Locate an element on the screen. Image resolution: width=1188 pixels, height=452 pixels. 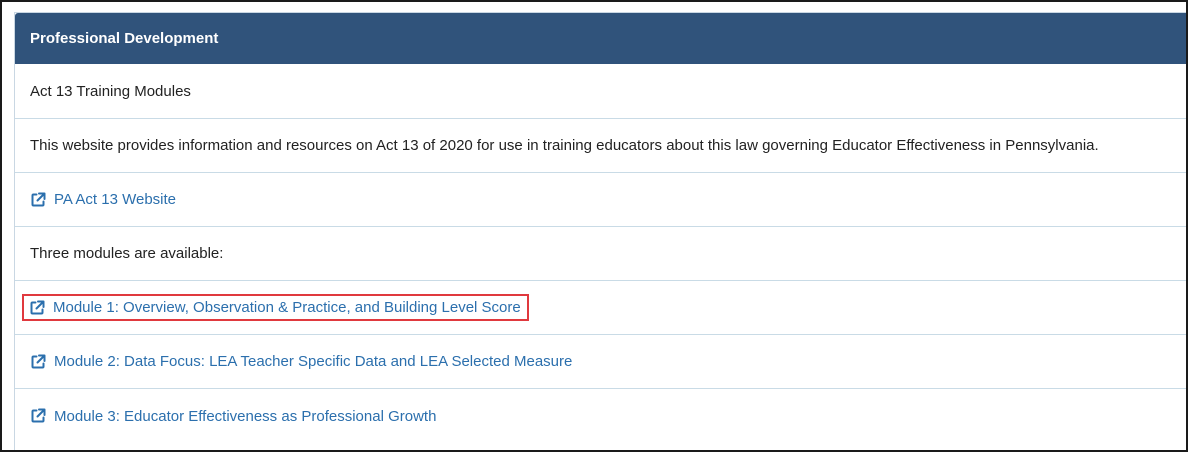
list-item-website: PA Act 13 Website is located at coordinates (600, 200).